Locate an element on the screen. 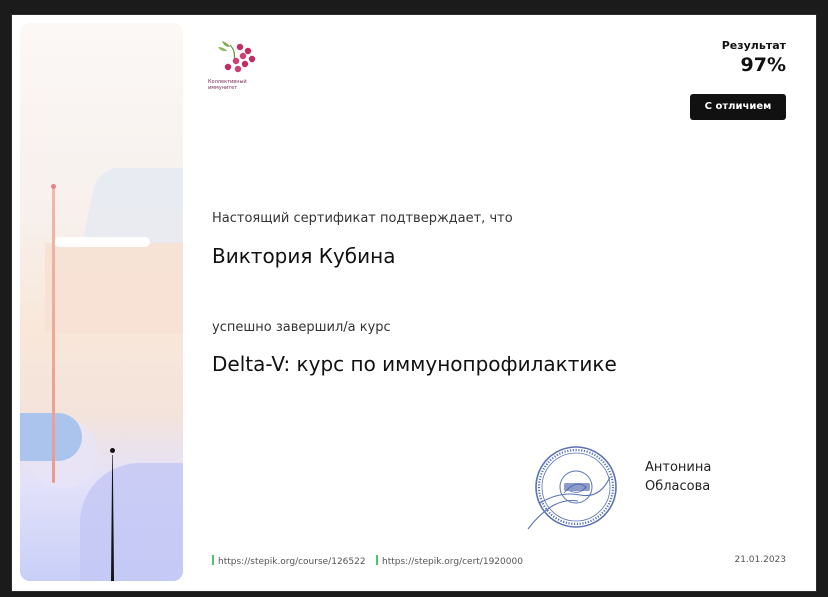  berries-logo-icon is located at coordinates (237, 57).